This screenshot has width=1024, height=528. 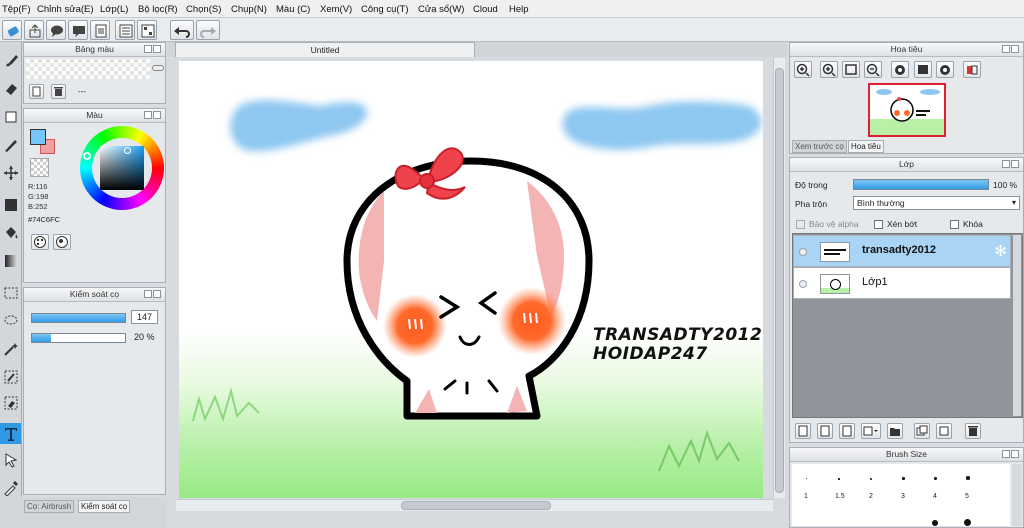 What do you see at coordinates (871, 496) in the screenshot?
I see `brush-size-2: 2` at bounding box center [871, 496].